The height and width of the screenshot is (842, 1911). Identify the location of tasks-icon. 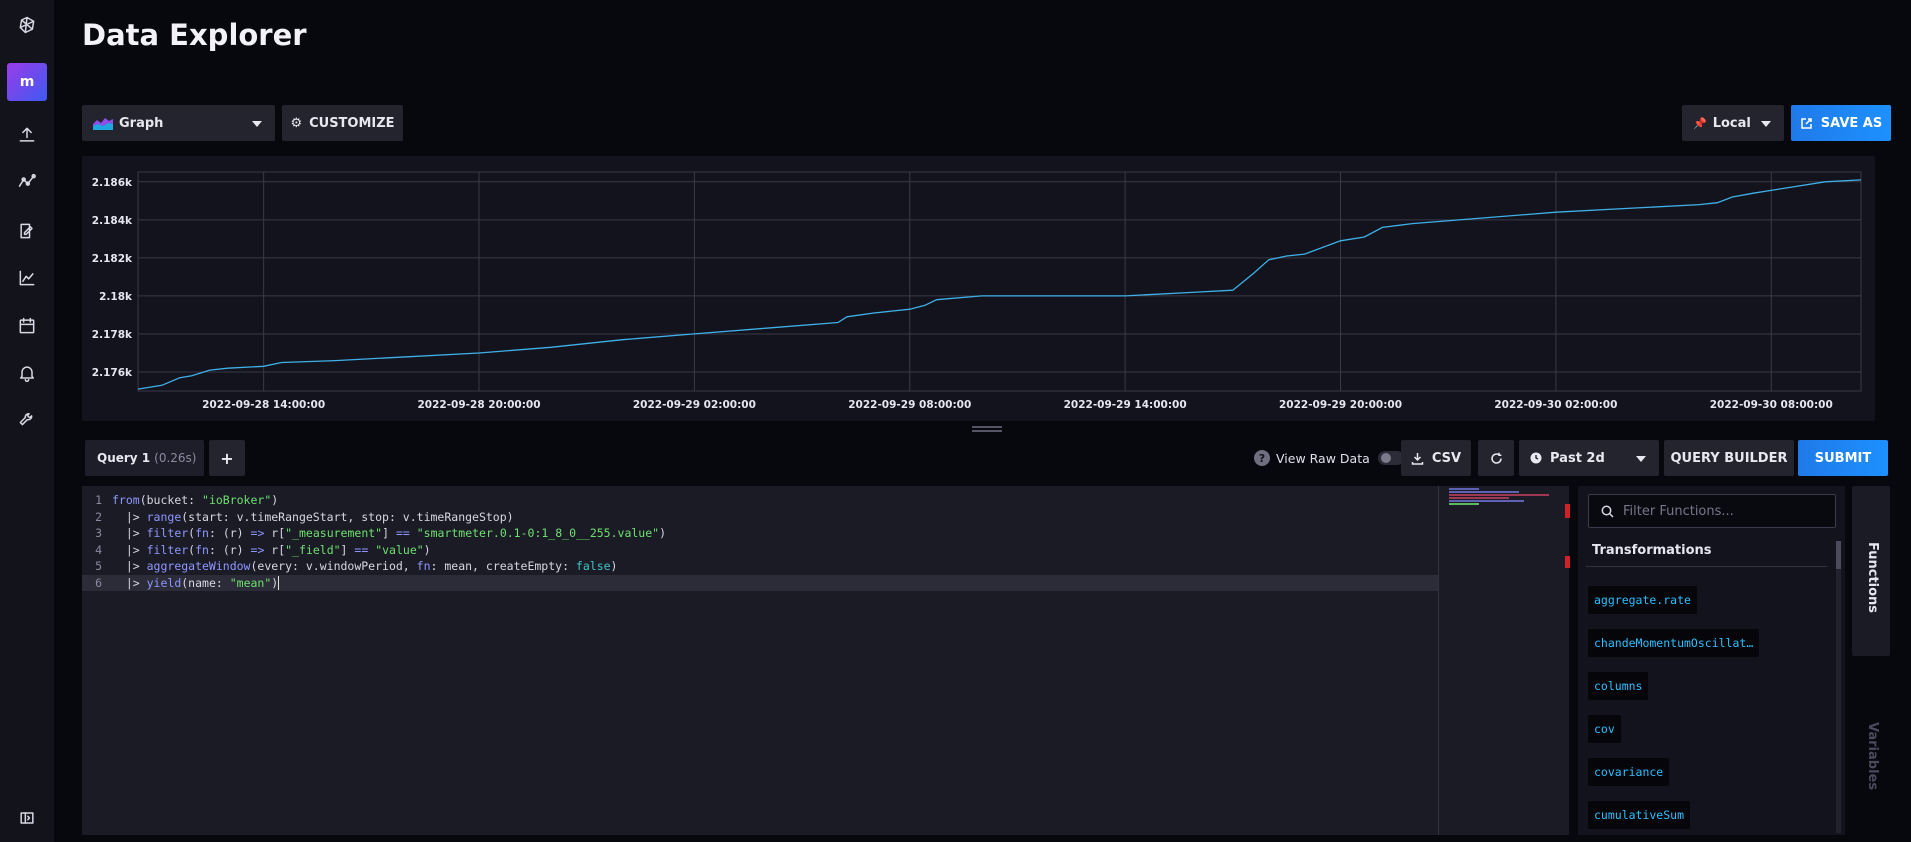
(27, 326).